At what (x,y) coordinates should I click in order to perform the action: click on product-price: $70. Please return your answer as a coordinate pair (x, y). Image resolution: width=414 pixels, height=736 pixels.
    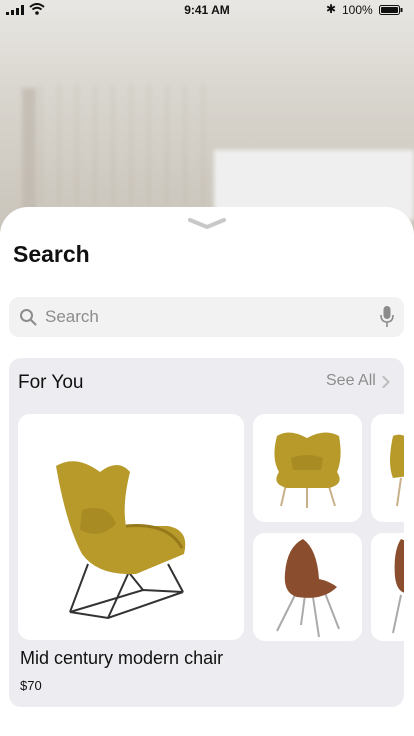
    Looking at the image, I should click on (31, 685).